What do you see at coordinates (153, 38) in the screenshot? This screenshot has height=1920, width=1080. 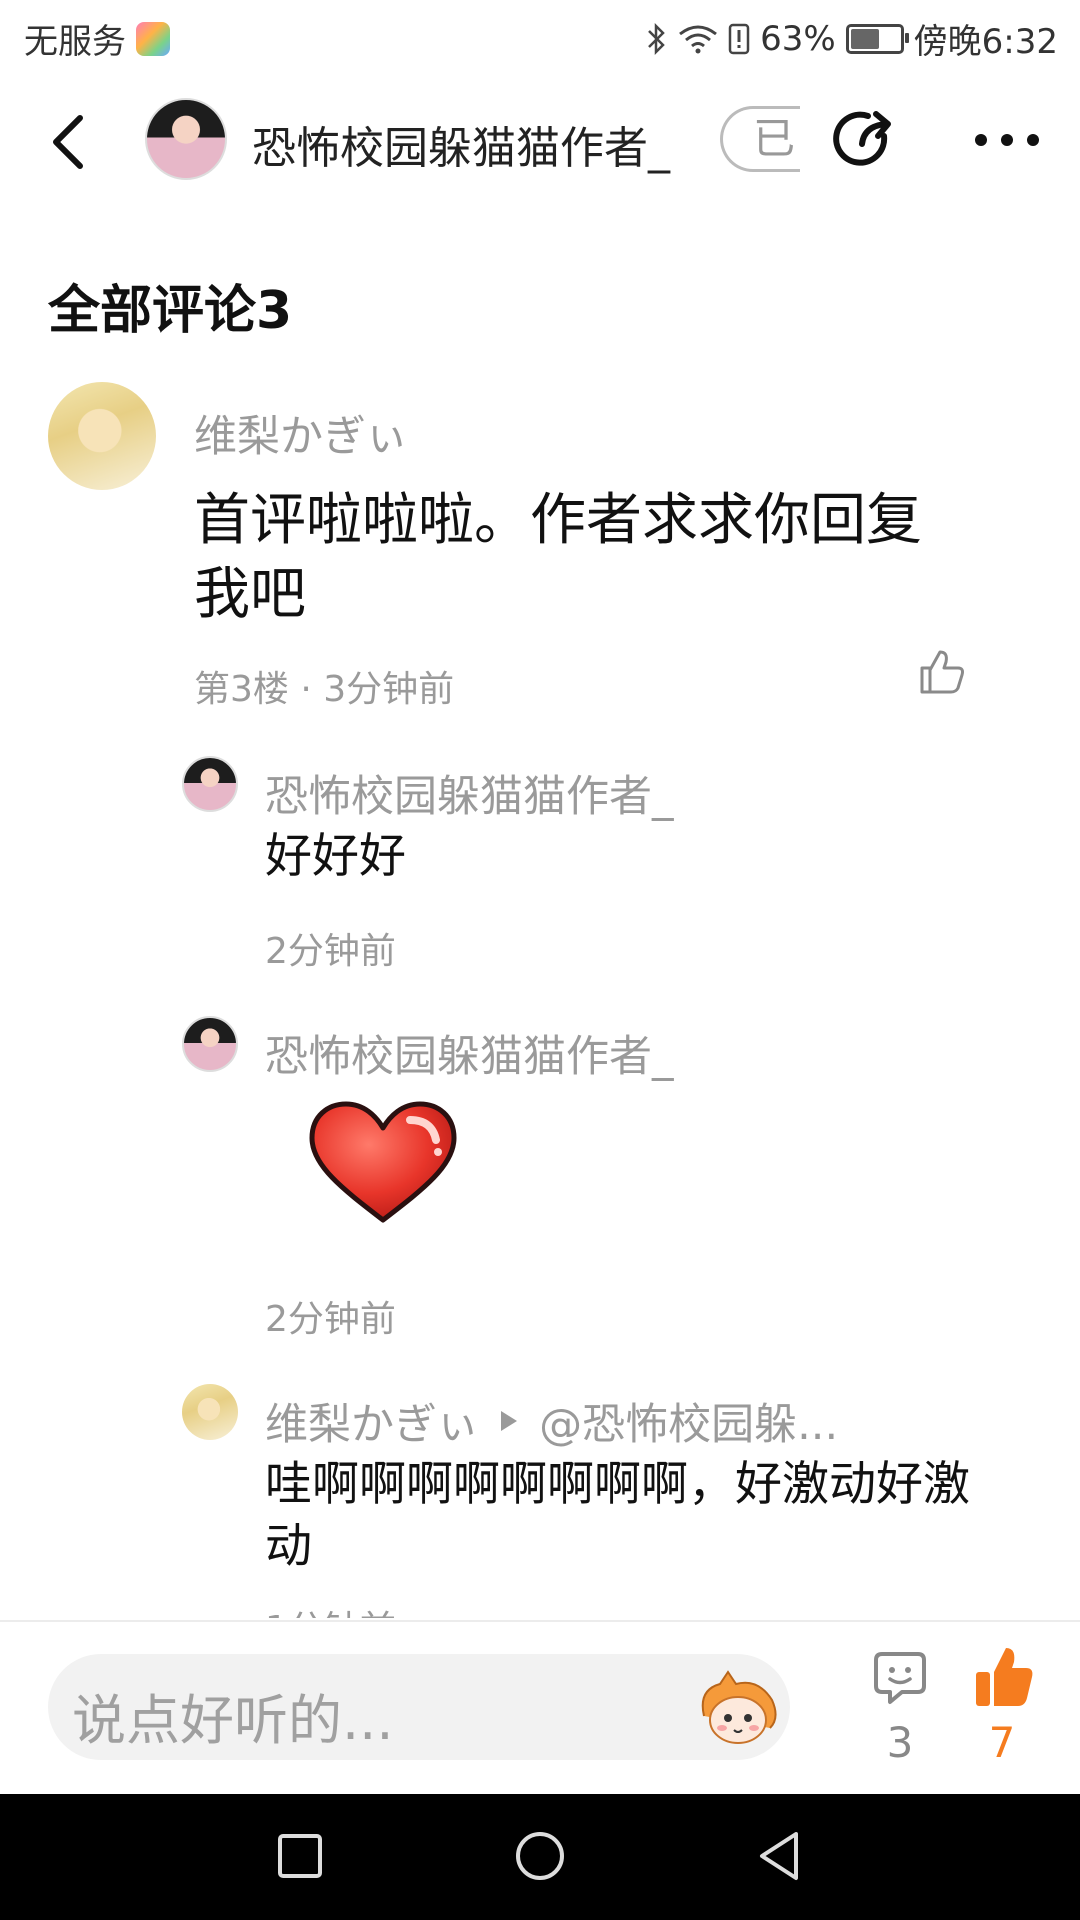 I see `app-notification-icon` at bounding box center [153, 38].